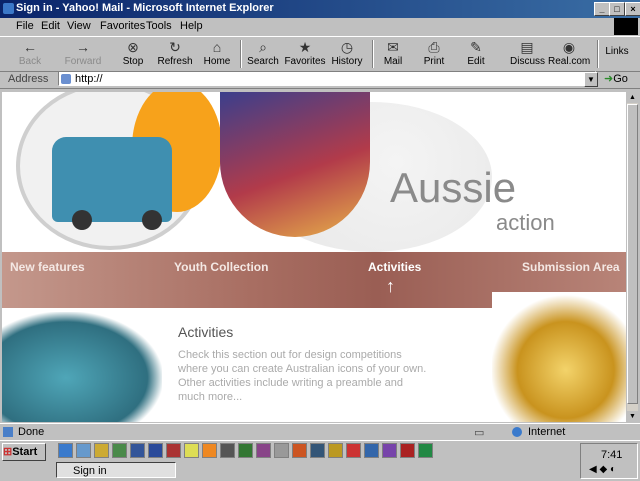 The height and width of the screenshot is (481, 640). Describe the element at coordinates (591, 79) in the screenshot. I see `address-dropdown-button: ▼` at that location.